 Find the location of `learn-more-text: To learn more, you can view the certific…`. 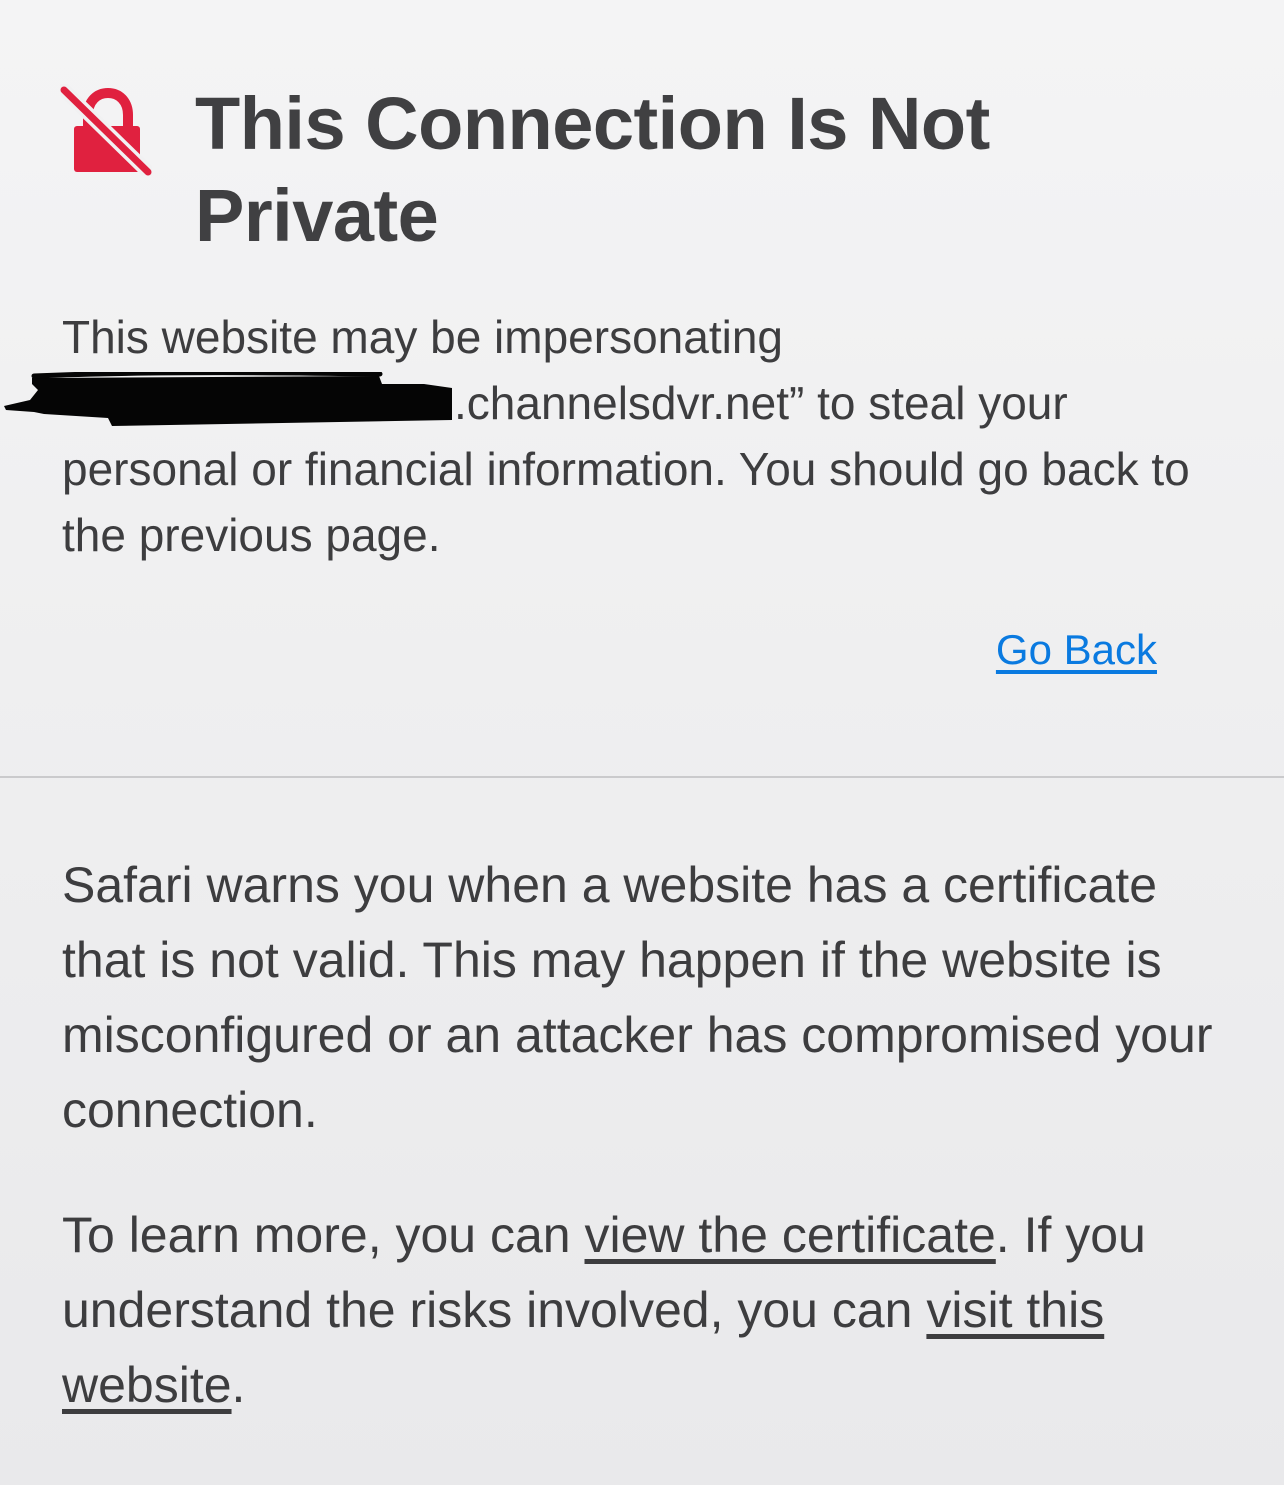

learn-more-text: To learn more, you can view the certific… is located at coordinates (647, 1310).